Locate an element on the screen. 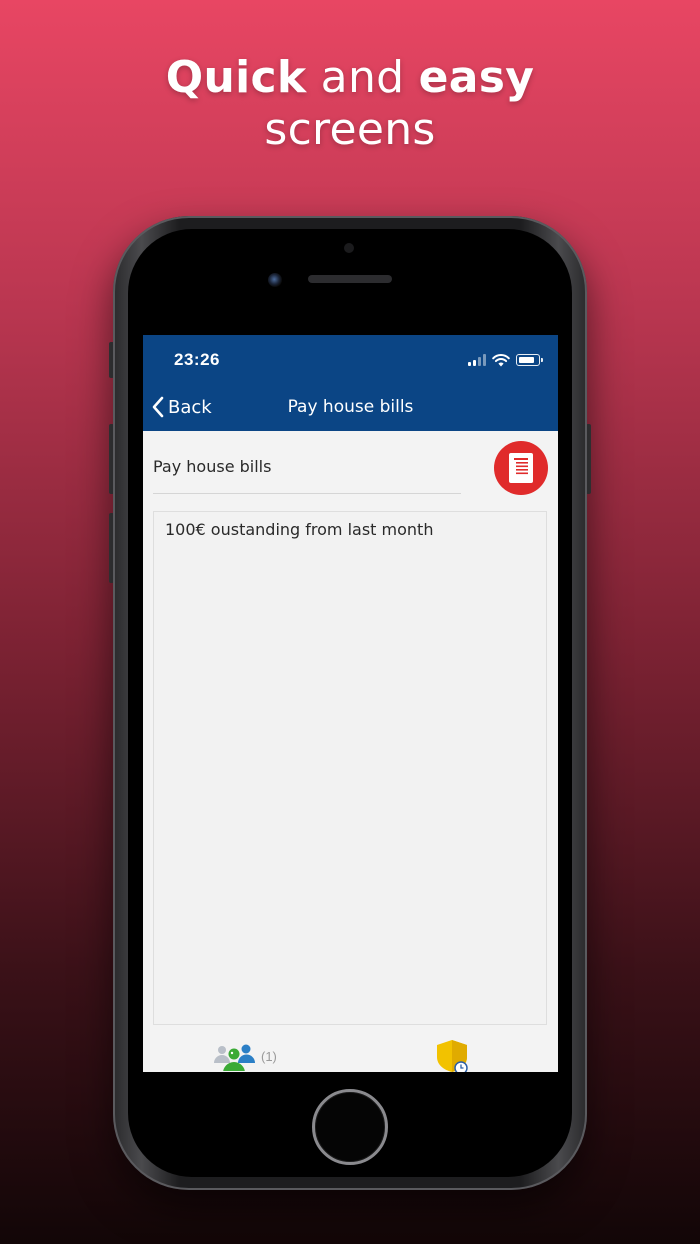  title-divider is located at coordinates (307, 493).